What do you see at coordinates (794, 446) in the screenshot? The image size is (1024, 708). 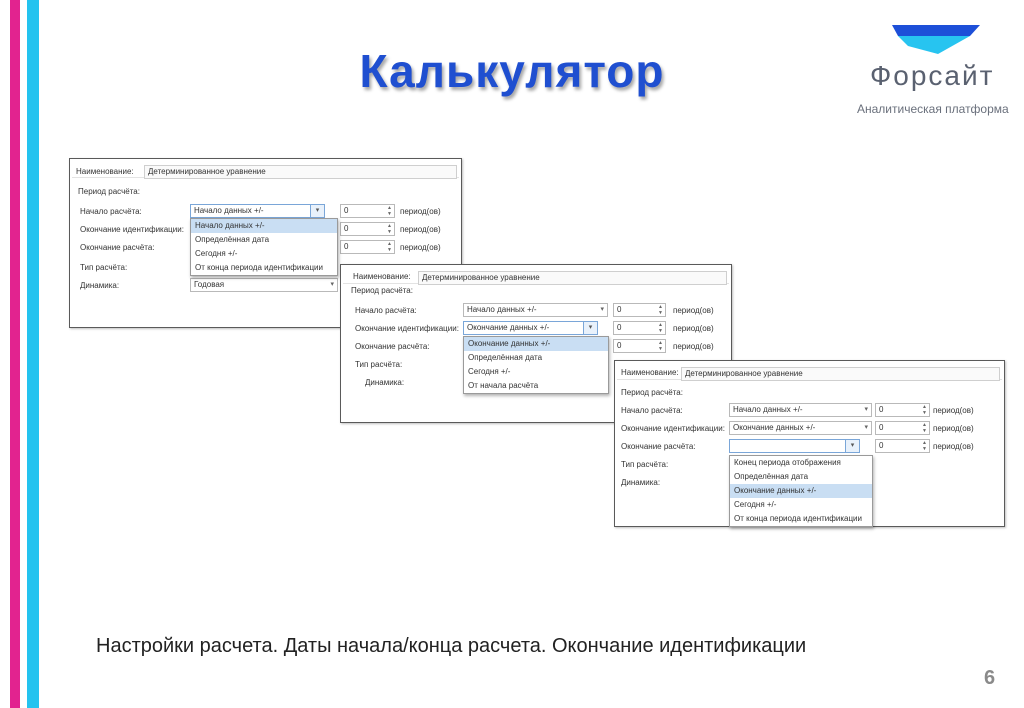 I see `end-select: ▾` at bounding box center [794, 446].